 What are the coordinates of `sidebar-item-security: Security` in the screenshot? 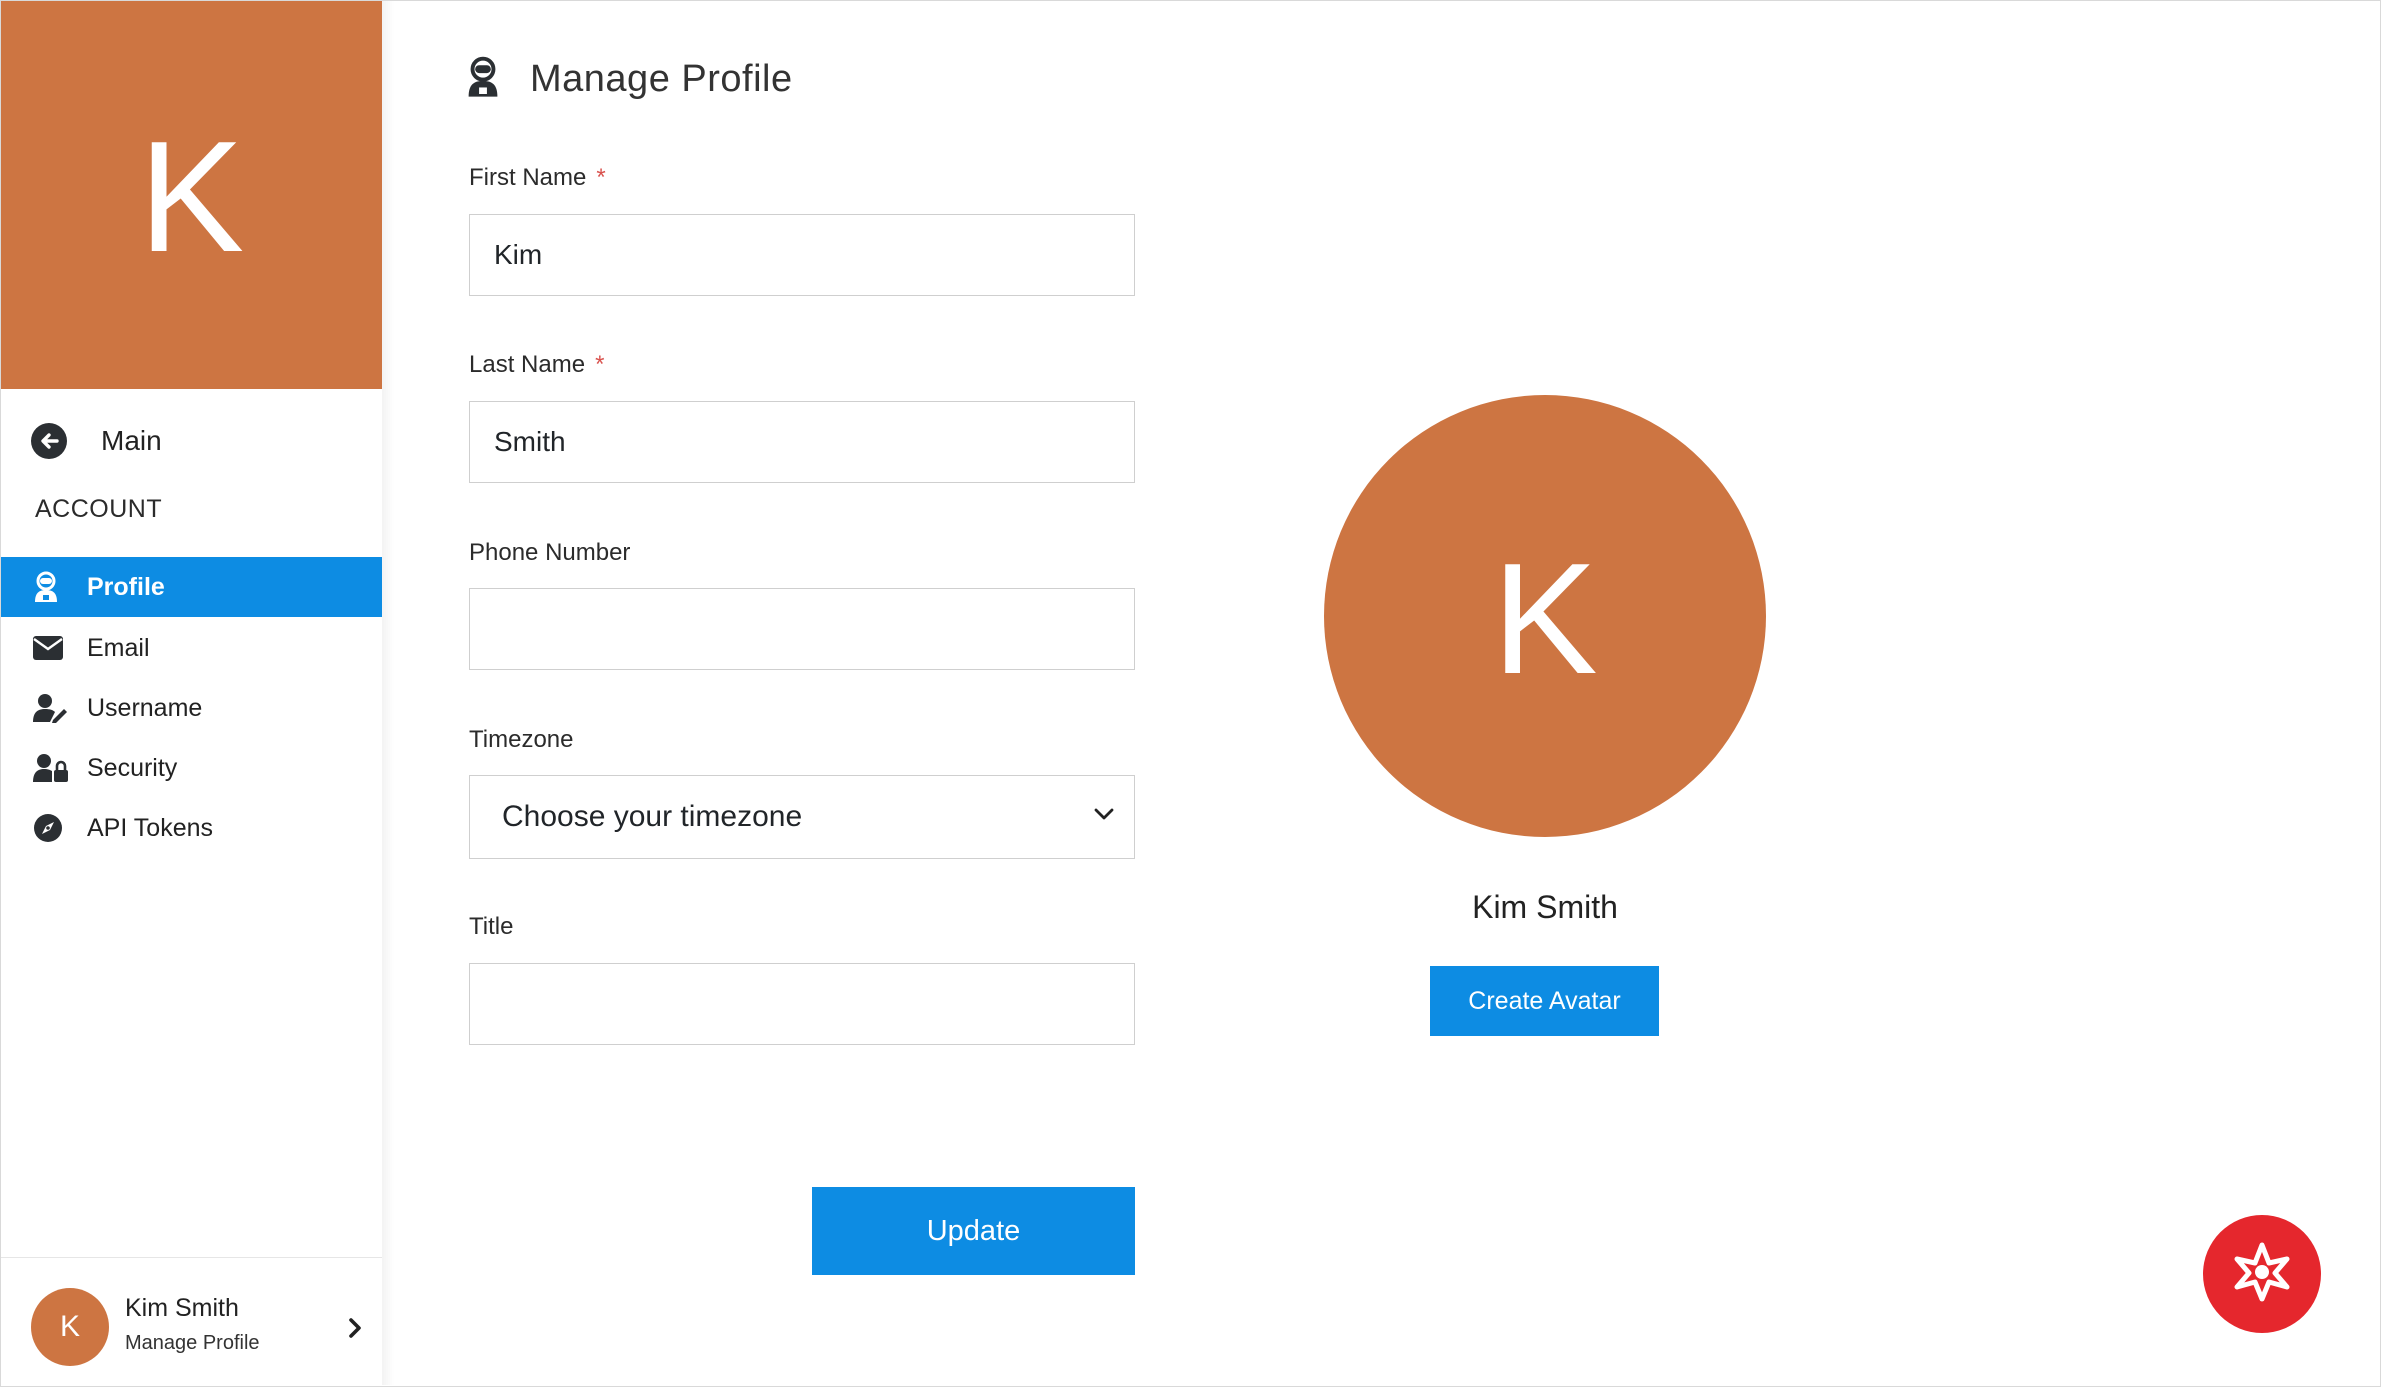 It's located at (191, 768).